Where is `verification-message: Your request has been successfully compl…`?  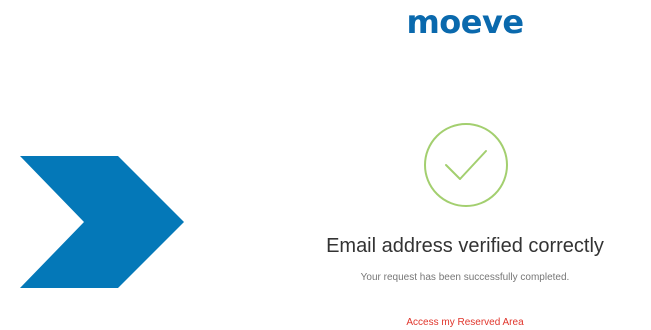
verification-message: Your request has been successfully compl… is located at coordinates (465, 277).